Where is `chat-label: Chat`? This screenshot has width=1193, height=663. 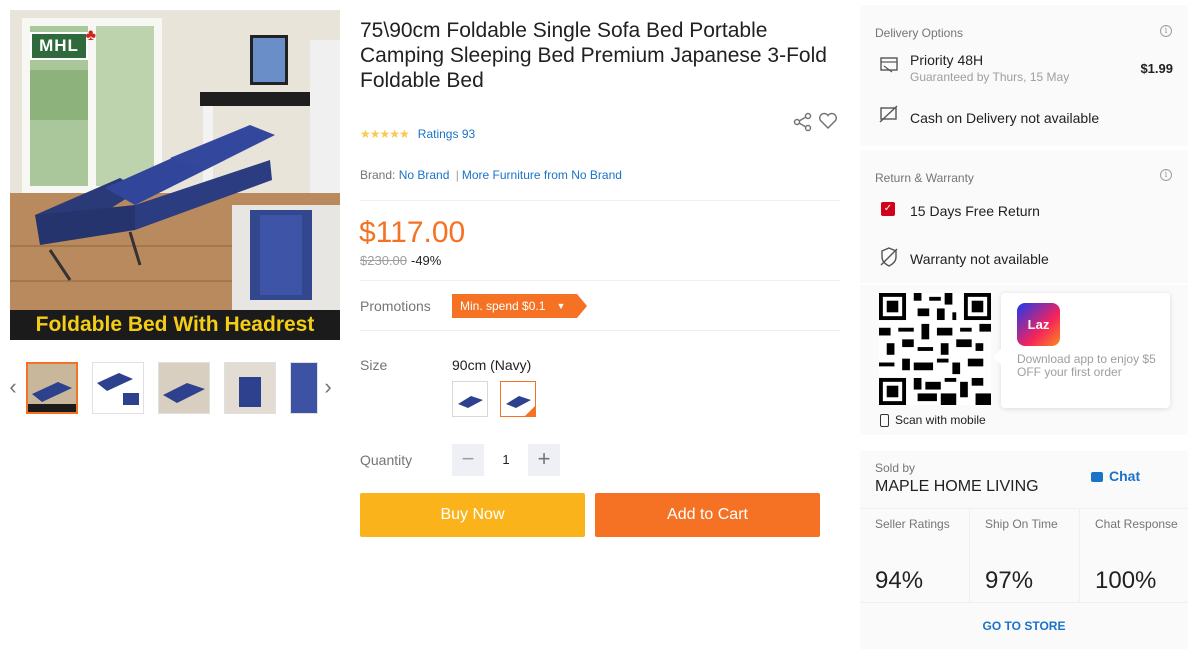
chat-label: Chat is located at coordinates (1125, 476).